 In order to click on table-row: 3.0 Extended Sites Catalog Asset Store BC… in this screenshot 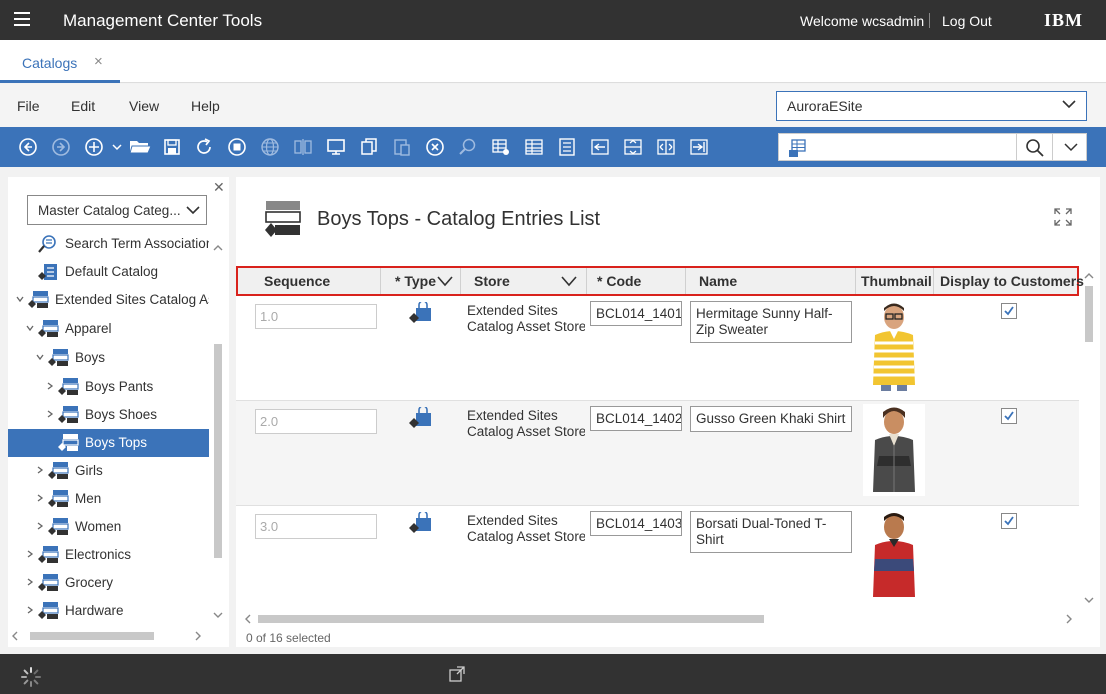, I will do `click(657, 558)`.